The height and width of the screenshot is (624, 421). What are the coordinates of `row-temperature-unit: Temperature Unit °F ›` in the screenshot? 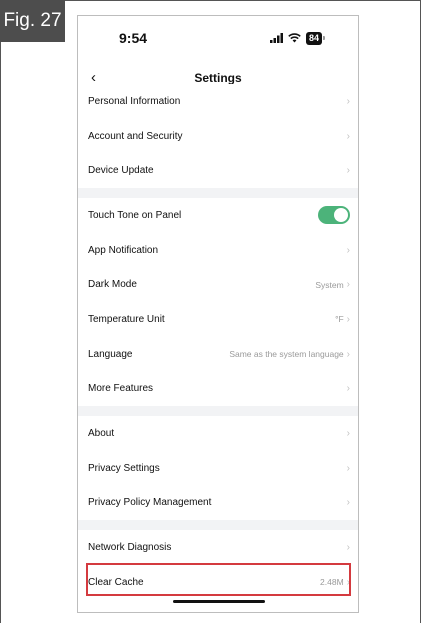 It's located at (218, 319).